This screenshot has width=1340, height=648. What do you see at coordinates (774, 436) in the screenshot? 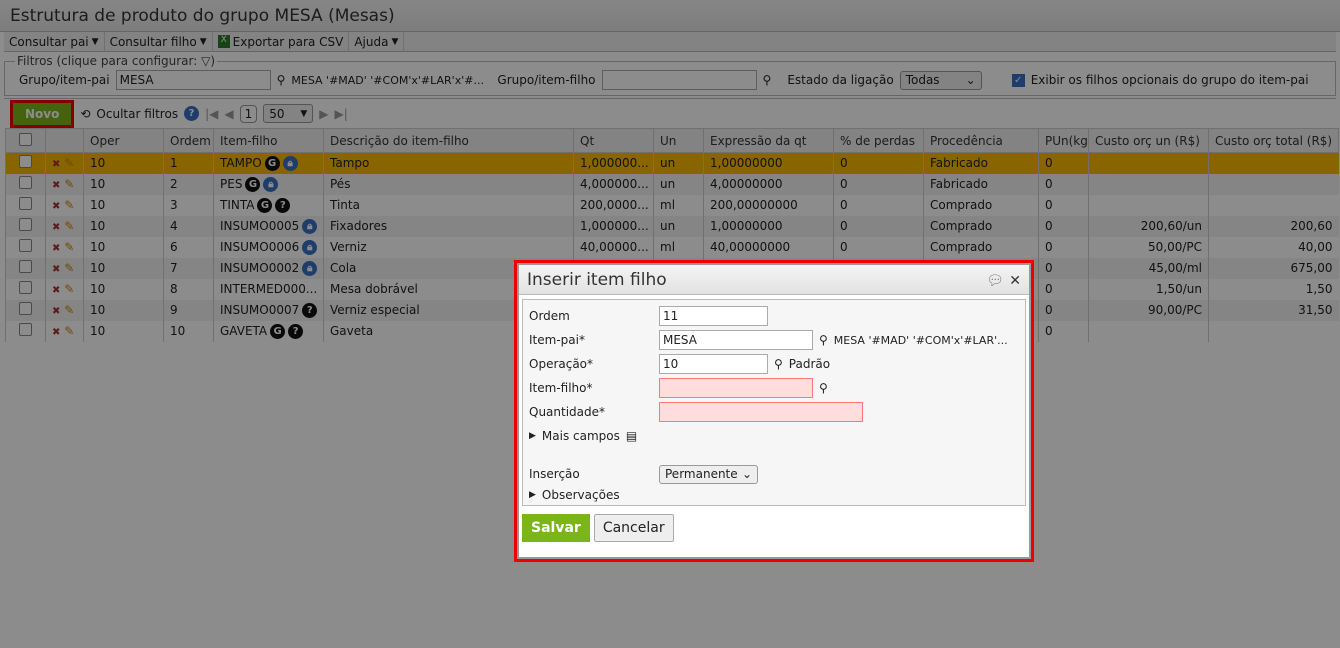
I see `mais-campos-toggle: ▶ Mais campos ▤` at bounding box center [774, 436].